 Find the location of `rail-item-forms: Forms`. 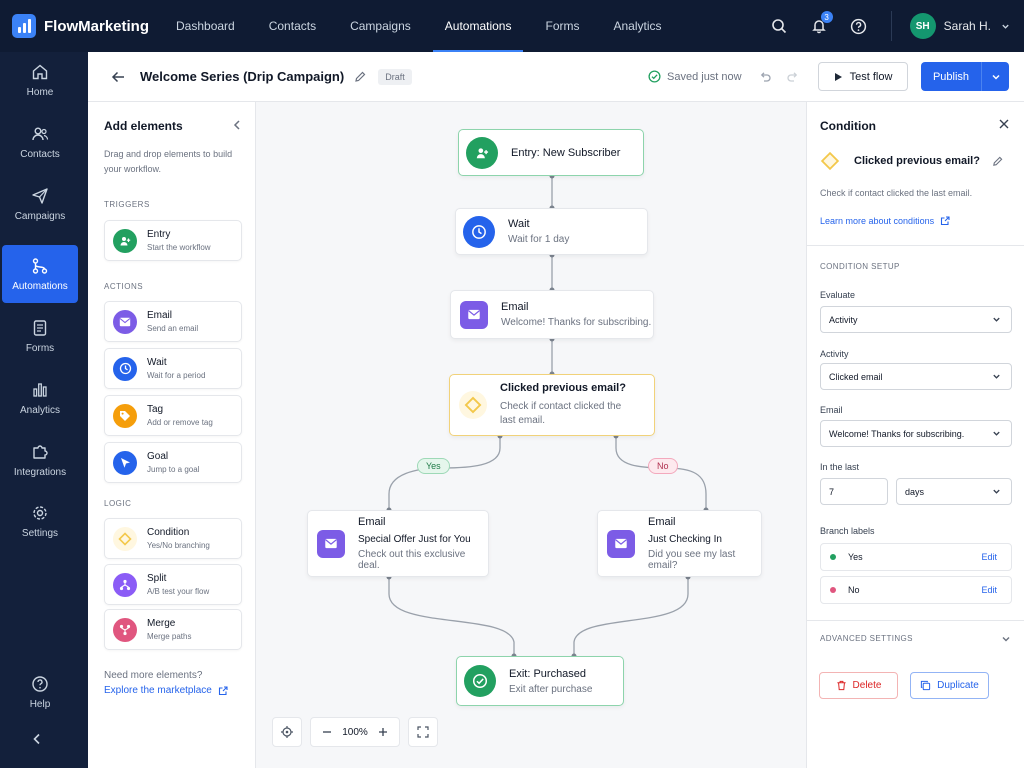

rail-item-forms: Forms is located at coordinates (40, 336).